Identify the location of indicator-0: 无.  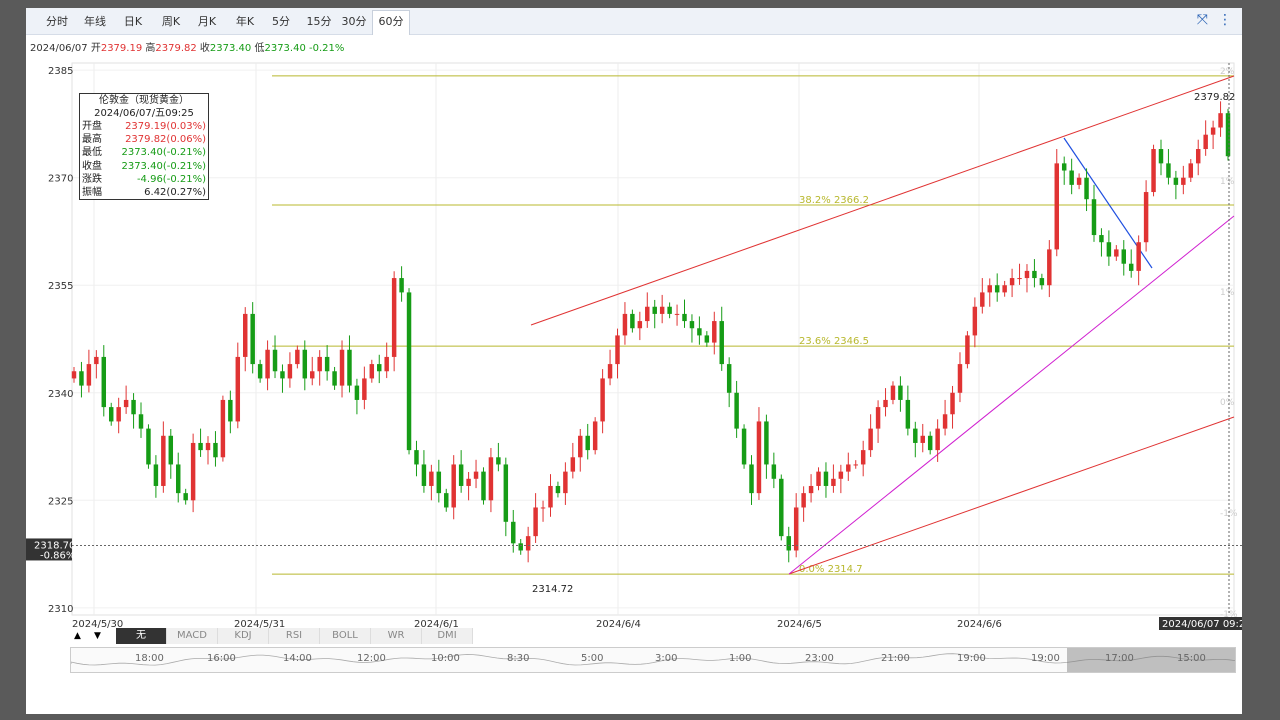
(141, 636).